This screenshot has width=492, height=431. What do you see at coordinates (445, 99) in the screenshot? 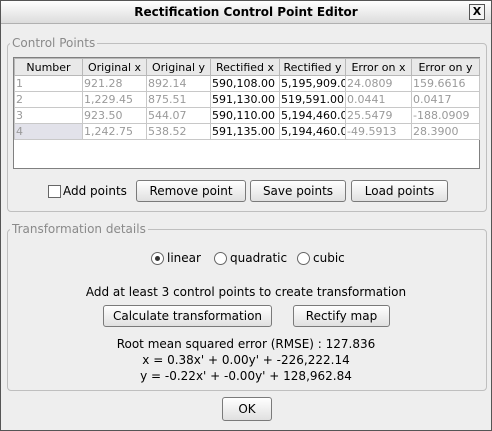
I see `cell-error-y: 0.0417` at bounding box center [445, 99].